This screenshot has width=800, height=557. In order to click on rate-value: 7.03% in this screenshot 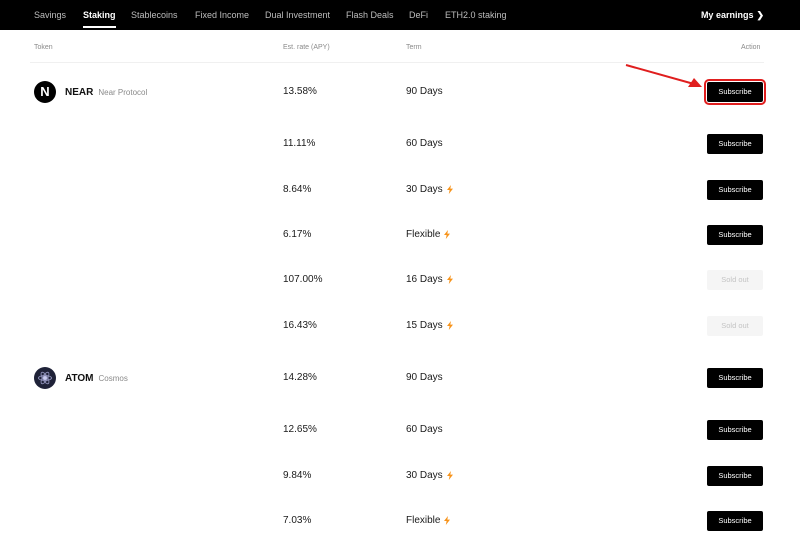, I will do `click(297, 520)`.